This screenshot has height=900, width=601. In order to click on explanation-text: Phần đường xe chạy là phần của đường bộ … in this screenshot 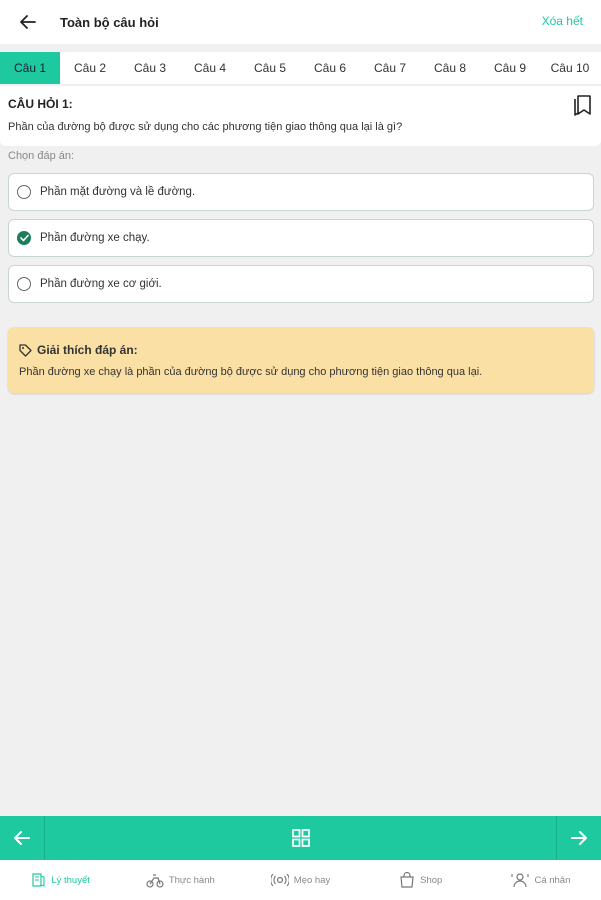, I will do `click(251, 372)`.